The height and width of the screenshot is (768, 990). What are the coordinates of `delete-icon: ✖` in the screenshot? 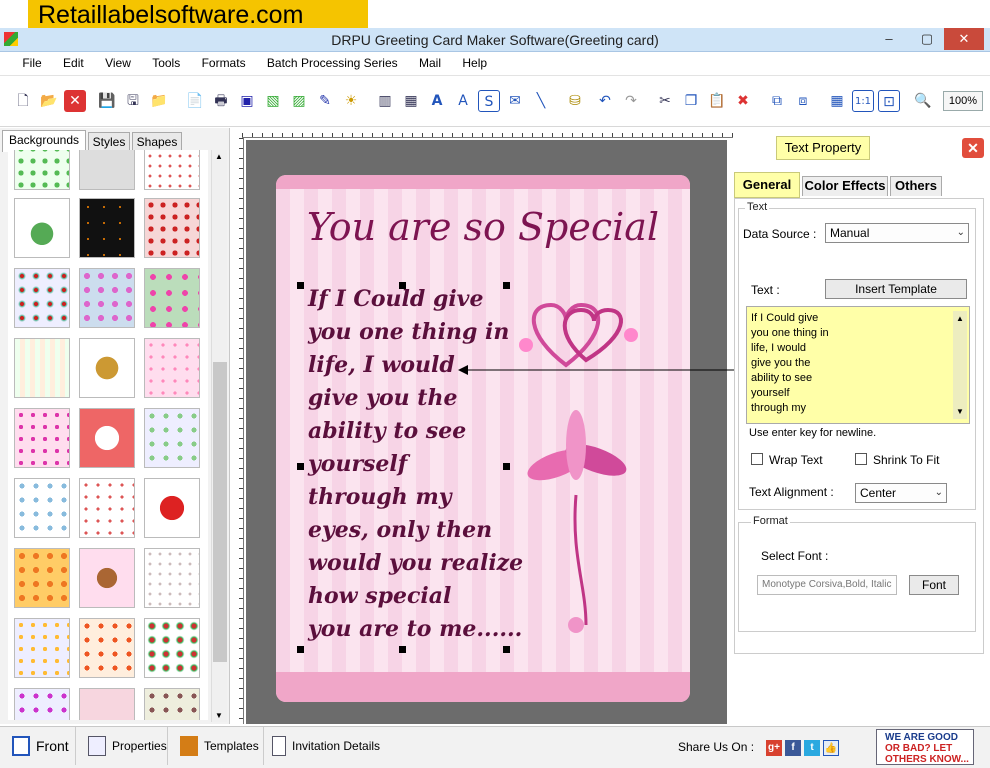 It's located at (743, 101).